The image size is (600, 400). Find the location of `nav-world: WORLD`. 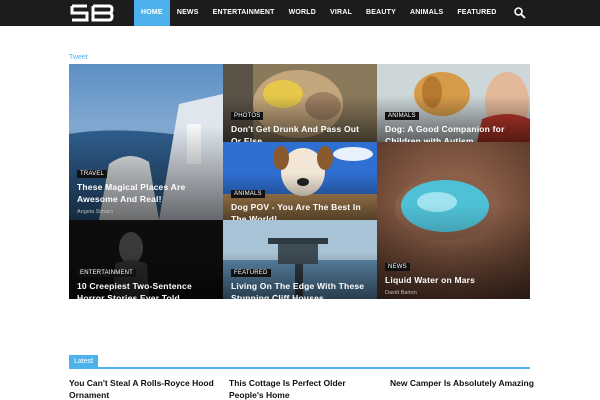

nav-world: WORLD is located at coordinates (302, 13).